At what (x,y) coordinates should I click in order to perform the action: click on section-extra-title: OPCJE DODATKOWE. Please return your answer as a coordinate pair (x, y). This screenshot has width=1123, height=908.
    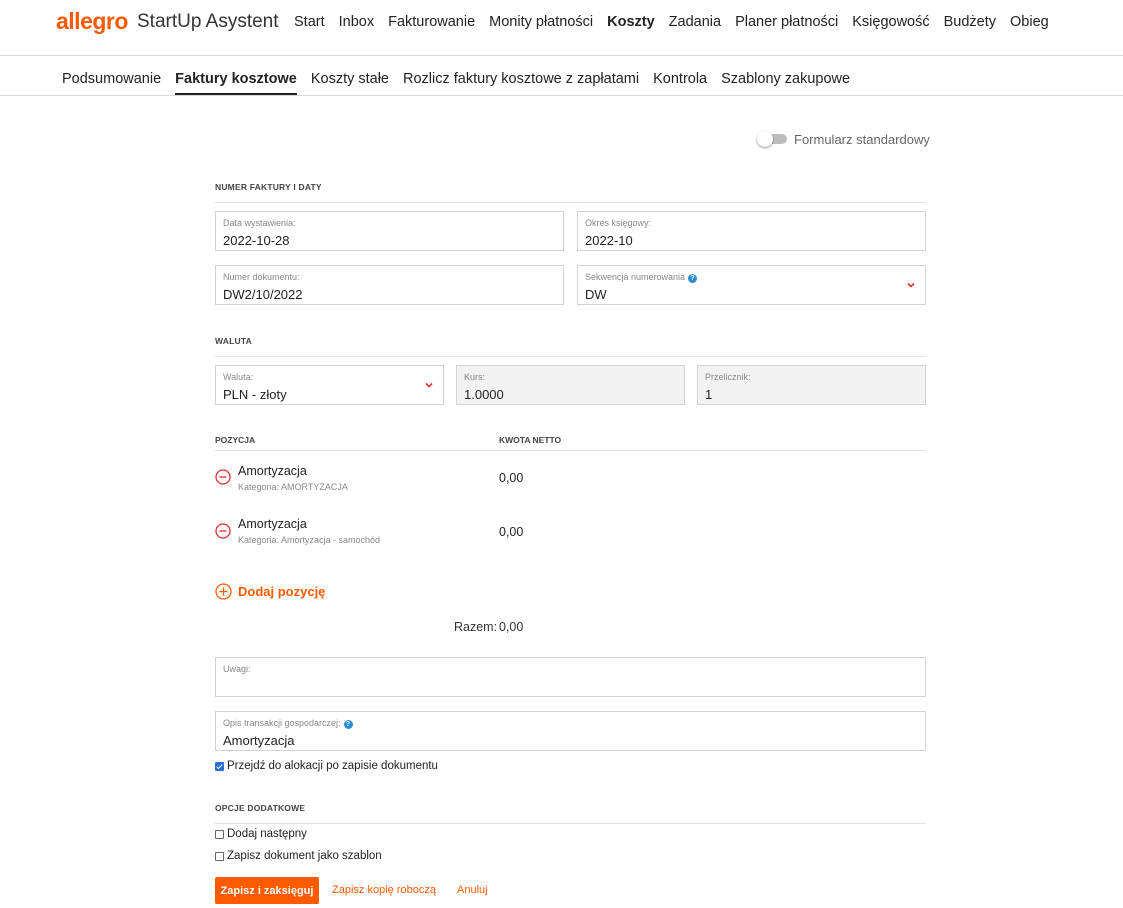
    Looking at the image, I should click on (570, 813).